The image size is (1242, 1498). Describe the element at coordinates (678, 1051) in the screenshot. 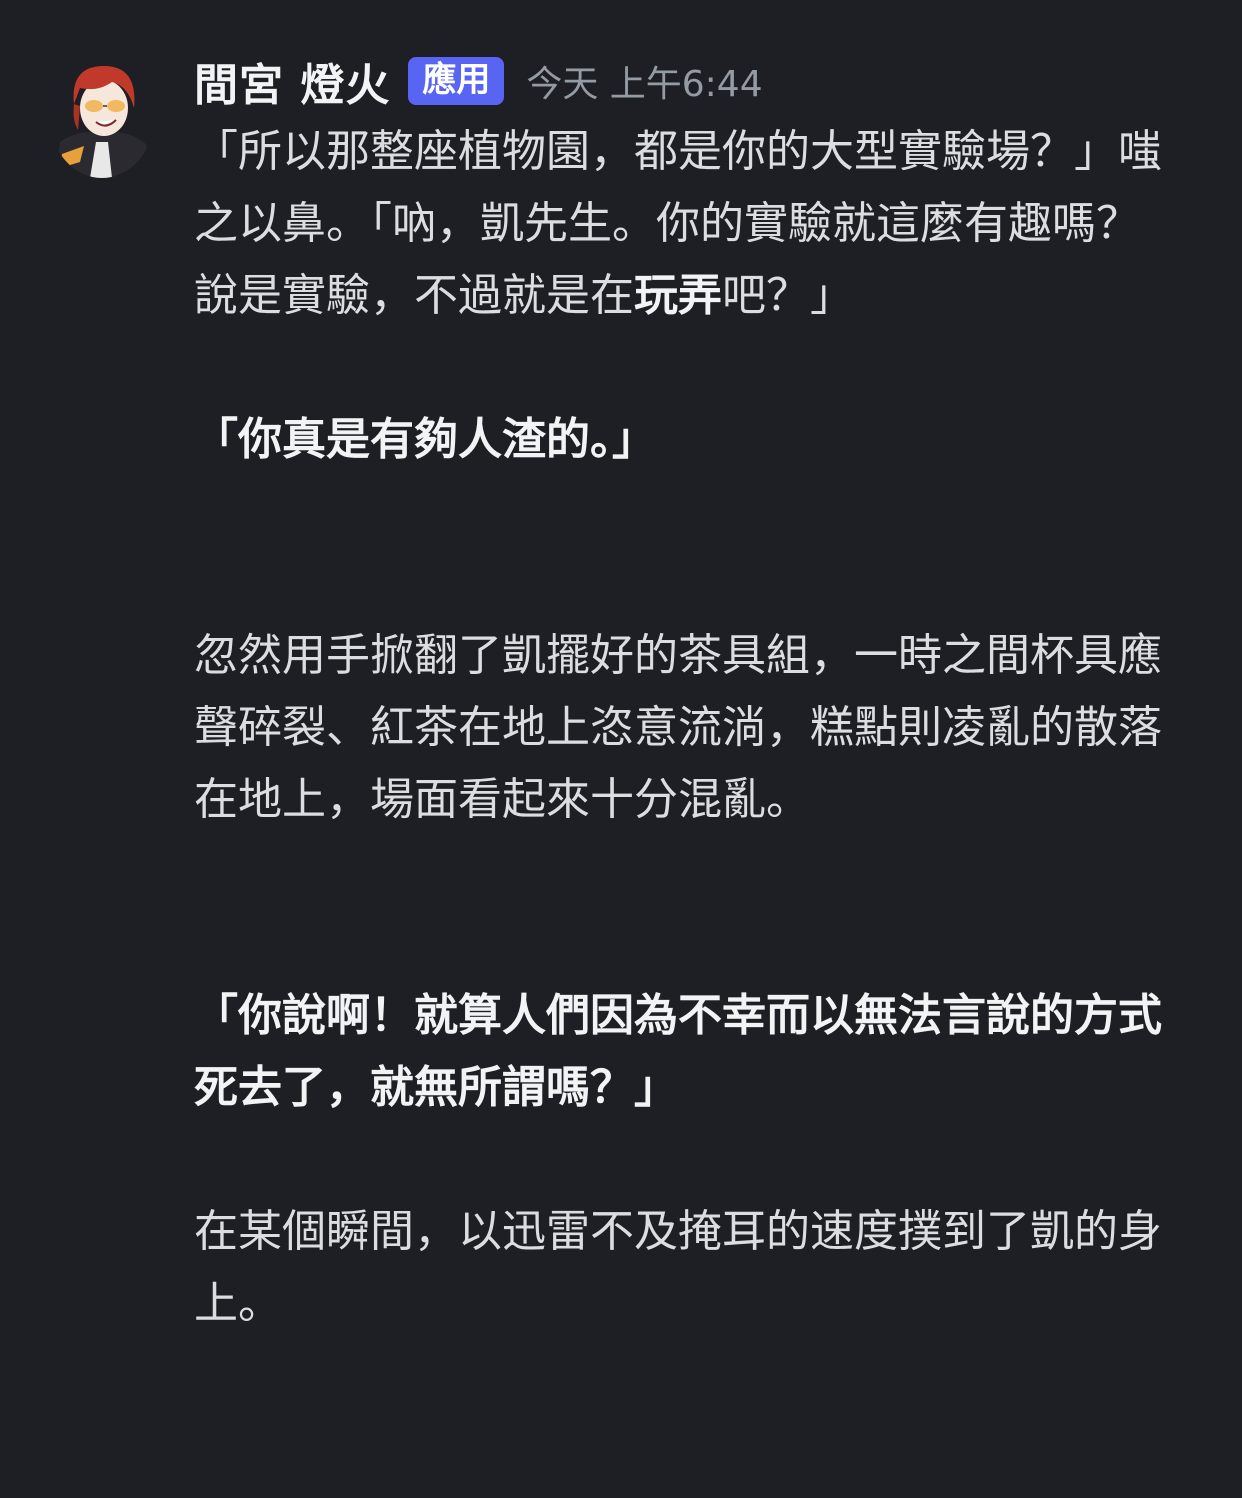

I see `message-paragraph-4: 「你說啊！就算人們因為不幸而以無法言說的方式死去了，就無所謂嗎？」` at that location.